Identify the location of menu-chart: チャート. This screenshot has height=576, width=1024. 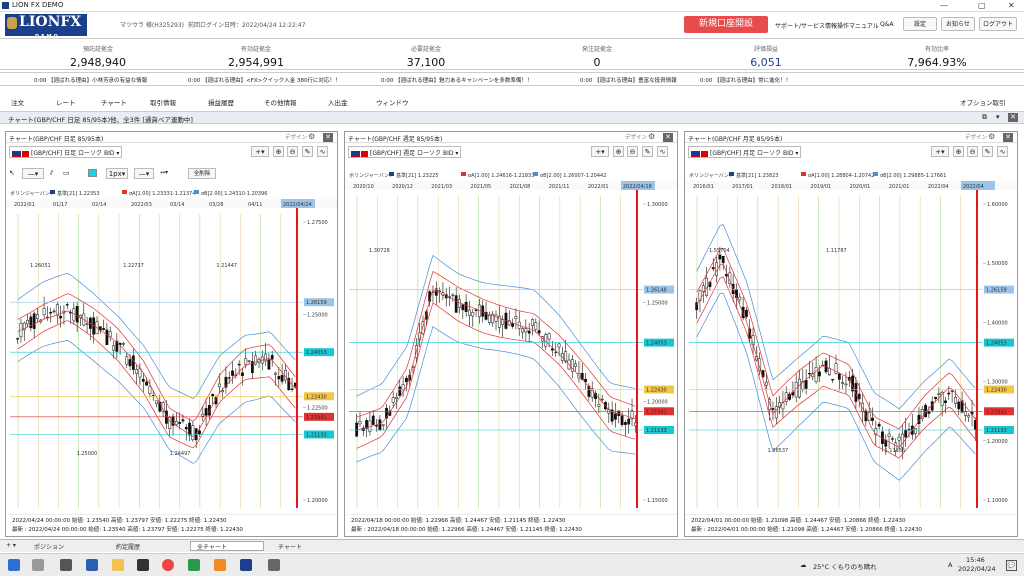
(114, 102).